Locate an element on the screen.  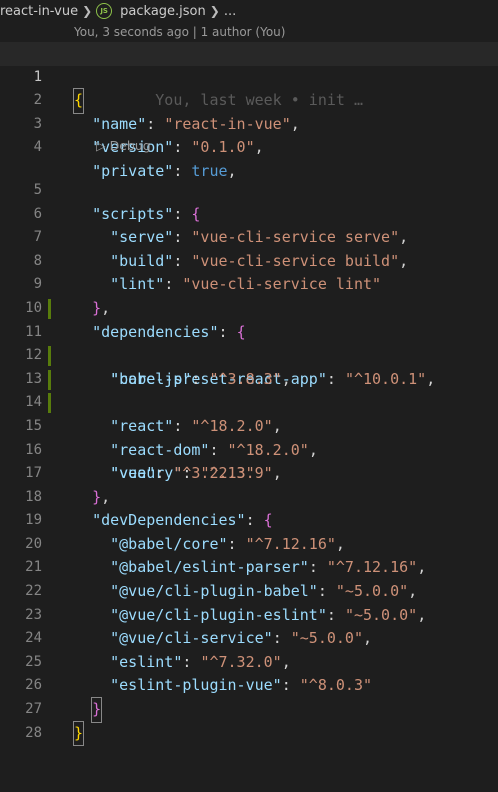
code-line: 14 "react-dom": "^18.2.0", is located at coordinates (249, 413).